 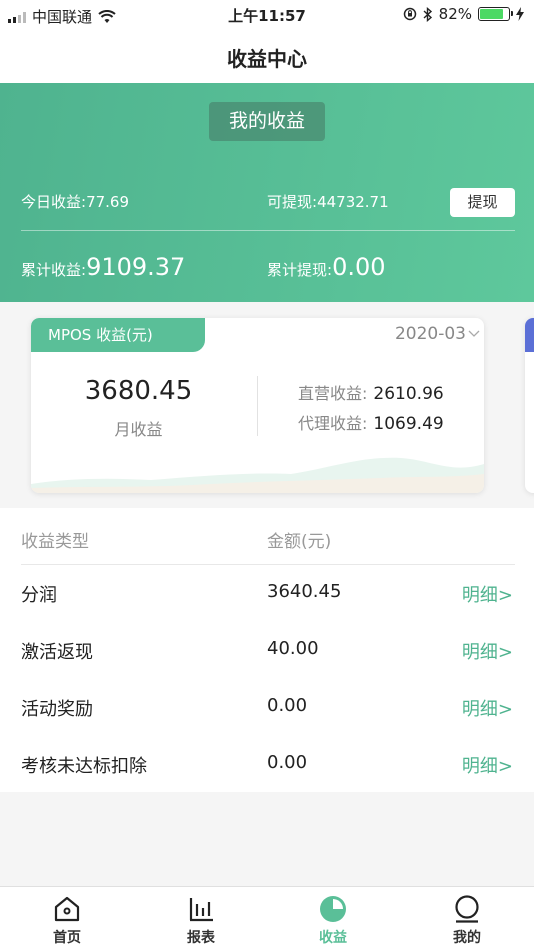 What do you see at coordinates (84, 766) in the screenshot?
I see `row-type: 考核未达标扣除` at bounding box center [84, 766].